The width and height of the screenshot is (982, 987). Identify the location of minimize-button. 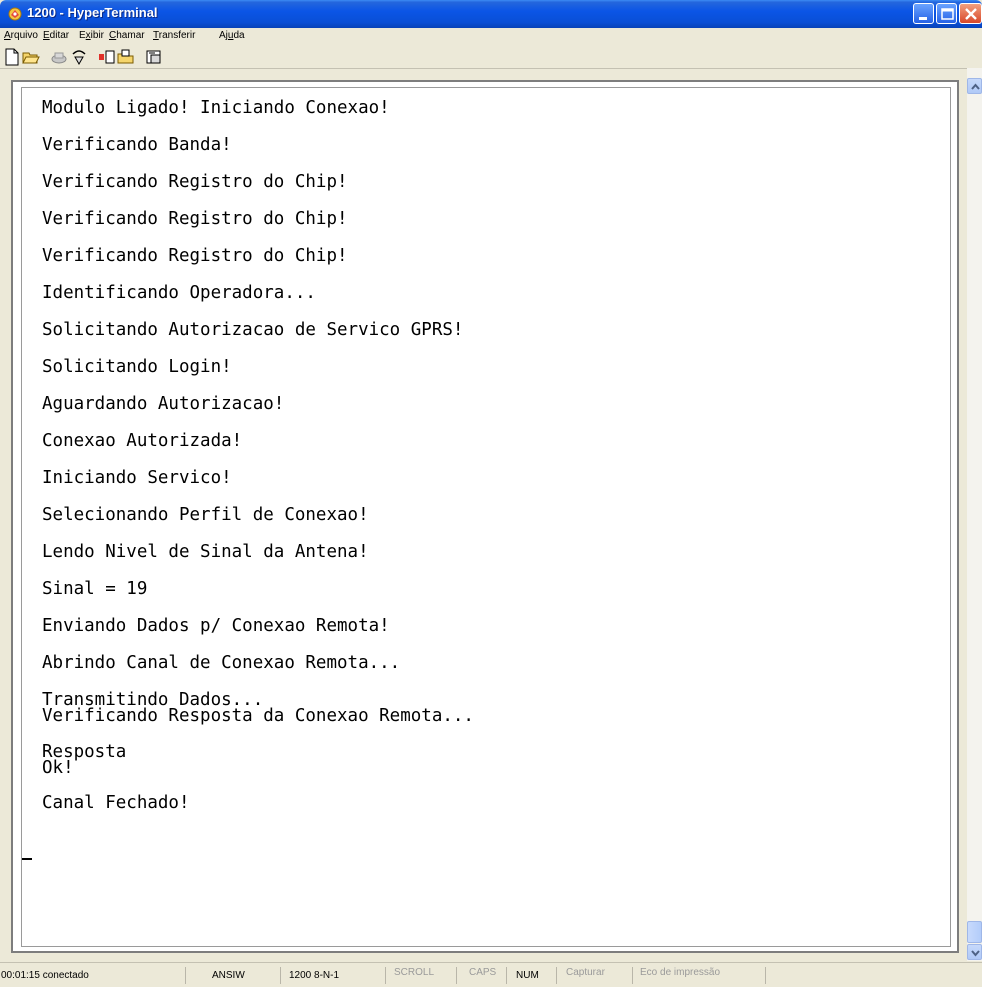
(923, 13).